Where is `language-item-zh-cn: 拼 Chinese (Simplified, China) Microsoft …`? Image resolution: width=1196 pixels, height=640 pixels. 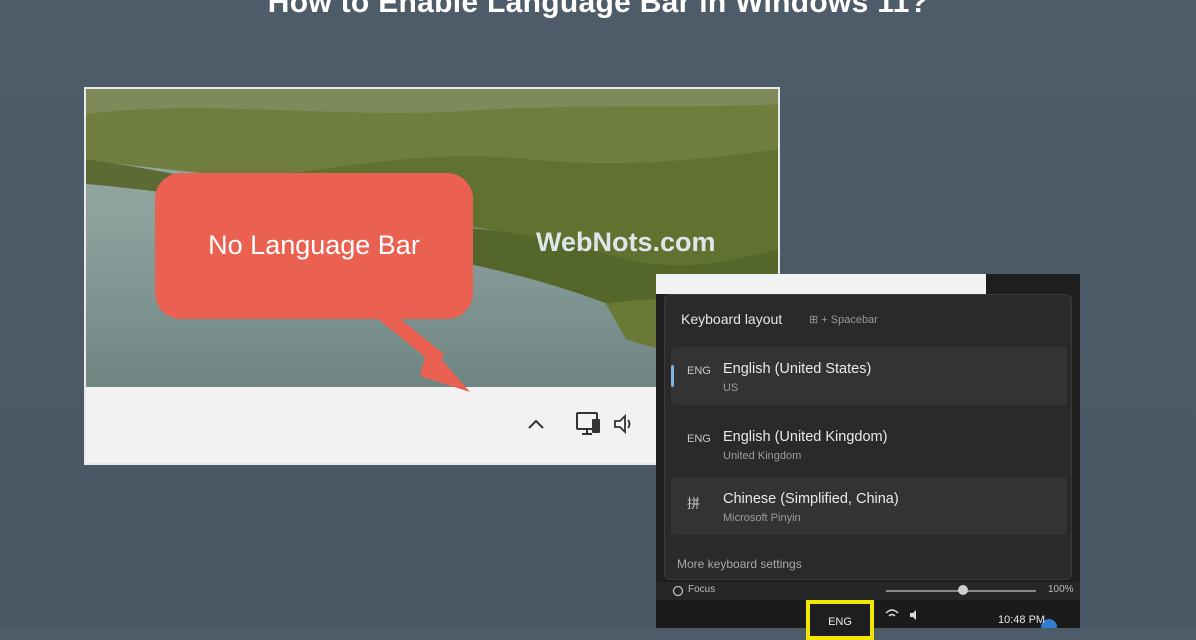
language-item-zh-cn: 拼 Chinese (Simplified, China) Microsoft … is located at coordinates (869, 506).